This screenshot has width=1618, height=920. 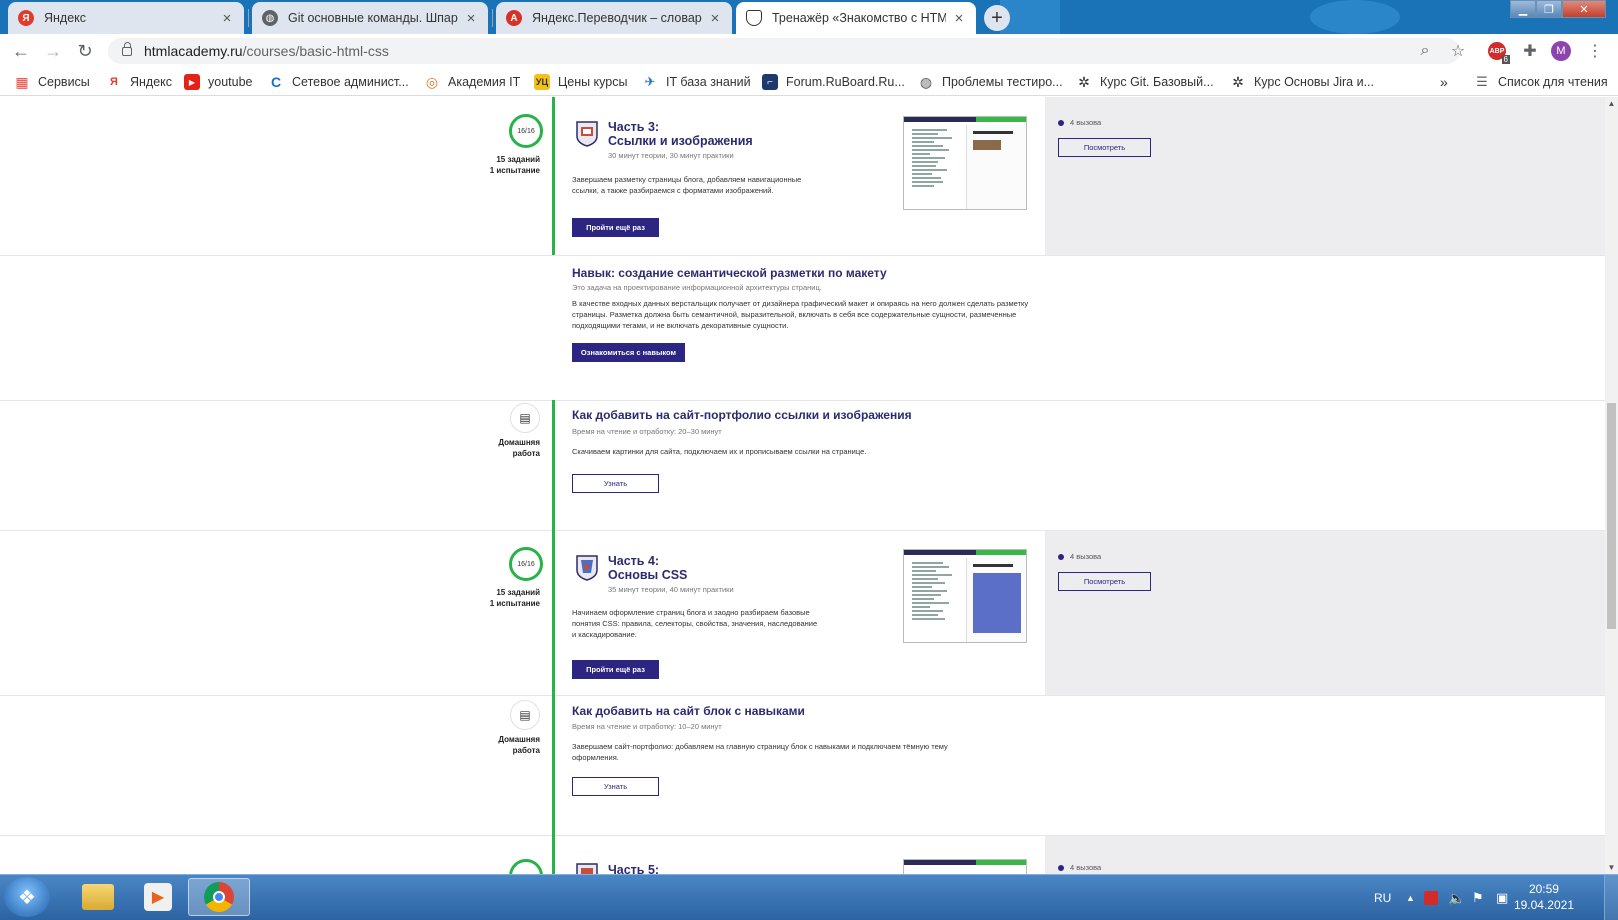 What do you see at coordinates (859, 18) in the screenshot?
I see `tab-title: Тренажёр «Знакомство с HTML` at bounding box center [859, 18].